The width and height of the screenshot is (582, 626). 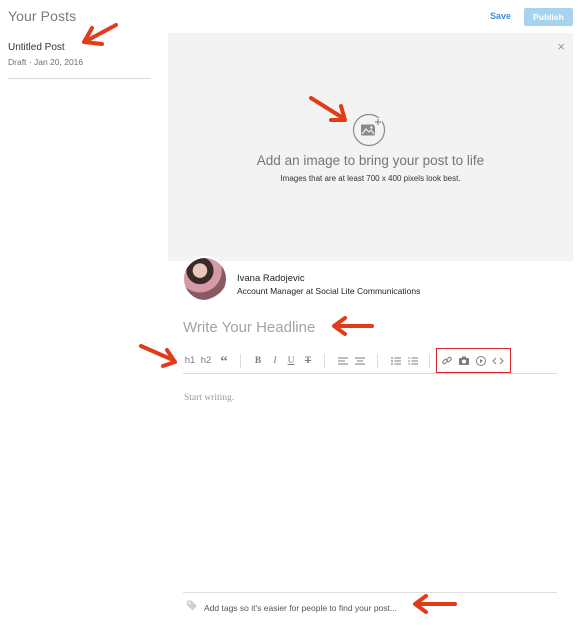 I want to click on heading-2-button: h2, so click(x=206, y=361).